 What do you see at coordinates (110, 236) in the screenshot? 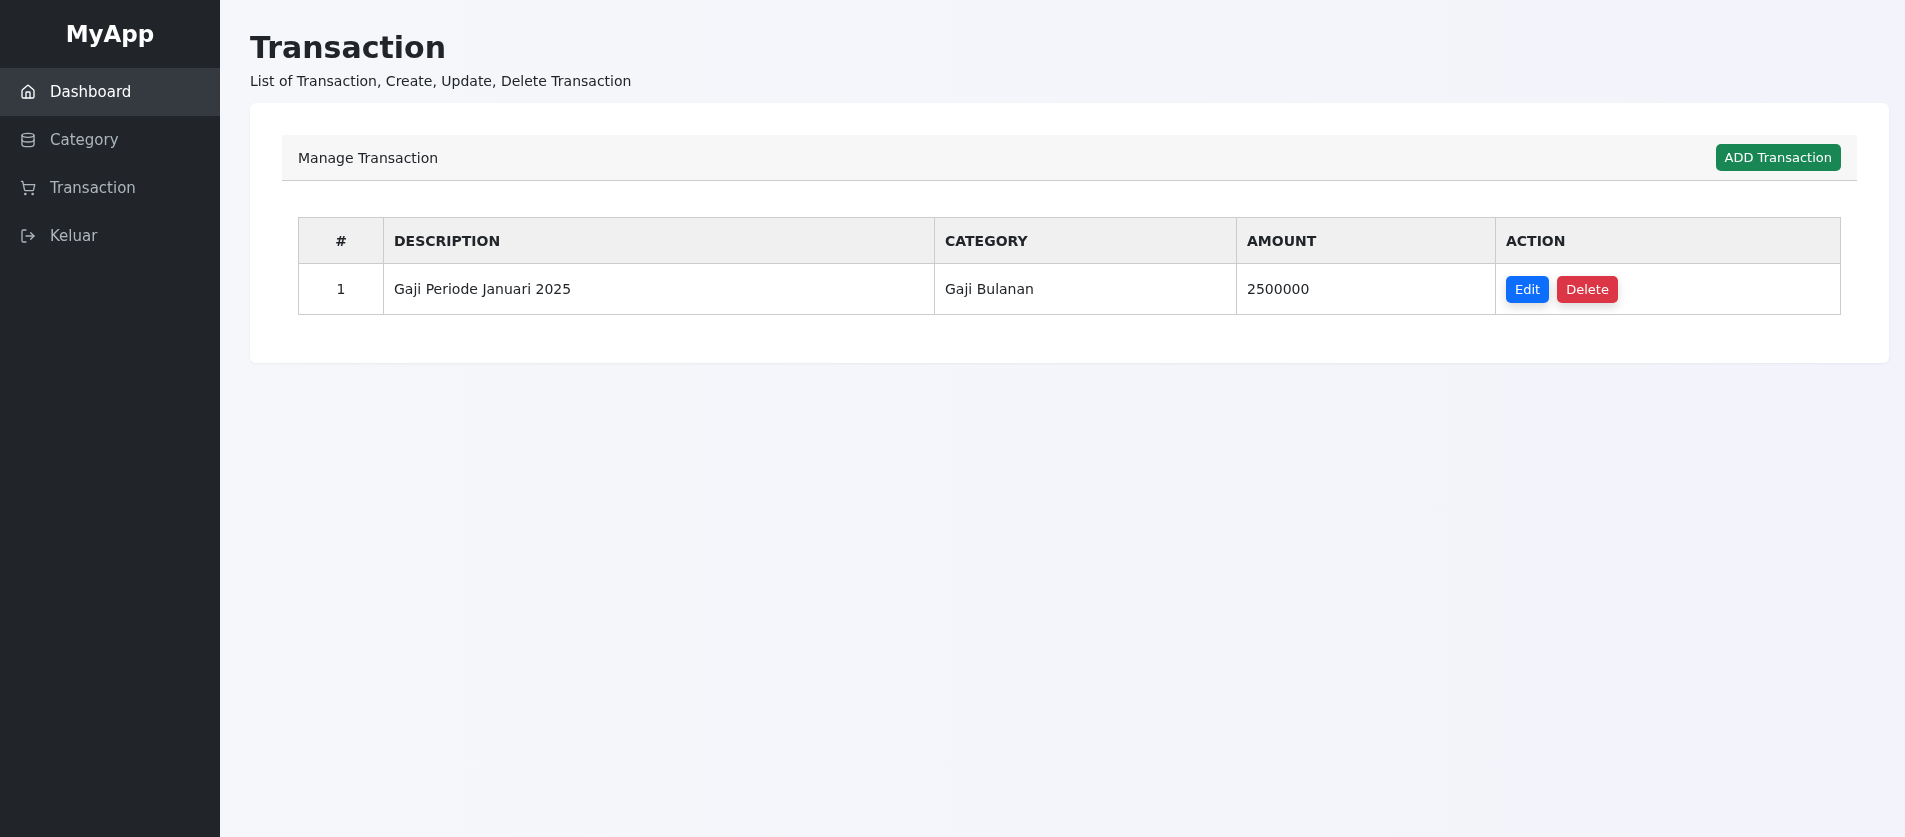
I see `sidebar-item: Keluar` at bounding box center [110, 236].